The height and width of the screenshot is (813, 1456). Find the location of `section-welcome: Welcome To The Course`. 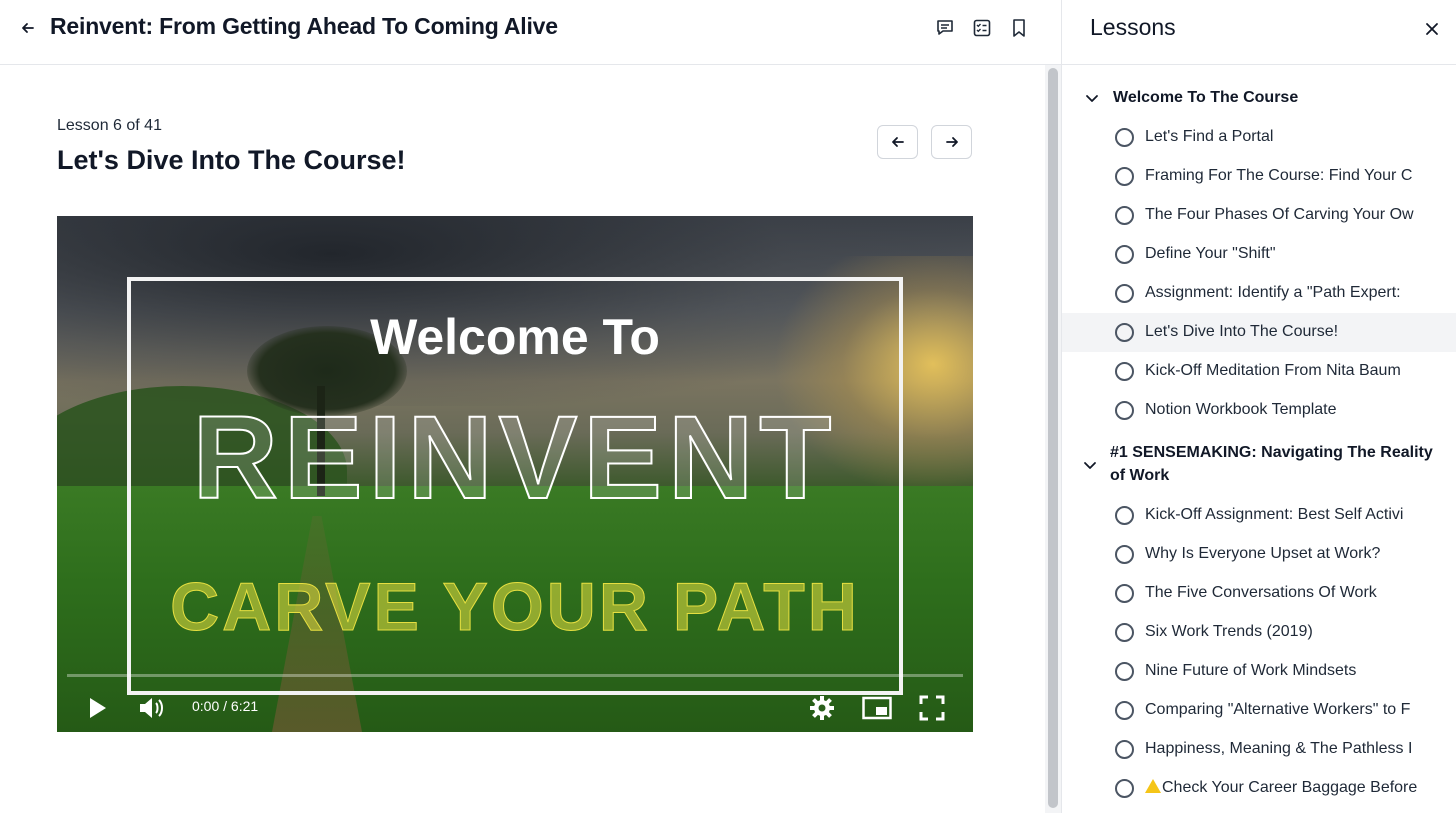

section-welcome: Welcome To The Course is located at coordinates (1259, 98).